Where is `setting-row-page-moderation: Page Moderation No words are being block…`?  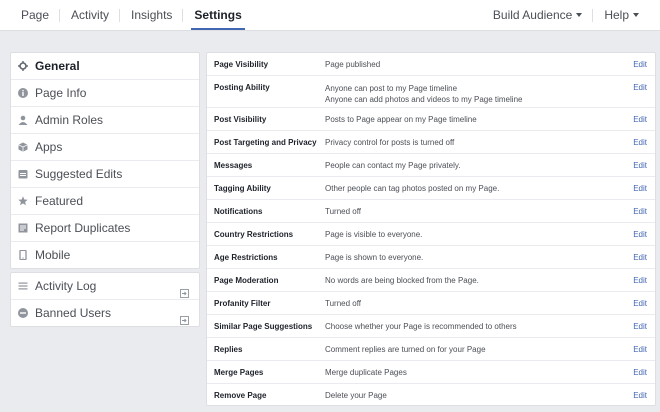 setting-row-page-moderation: Page Moderation No words are being block… is located at coordinates (431, 279).